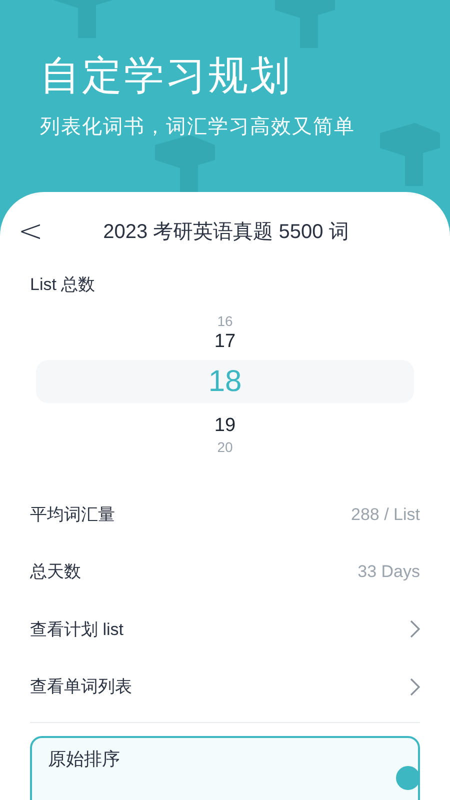  Describe the element at coordinates (226, 232) in the screenshot. I see `page-title: 2023 考研英语真题 5500 词` at that location.